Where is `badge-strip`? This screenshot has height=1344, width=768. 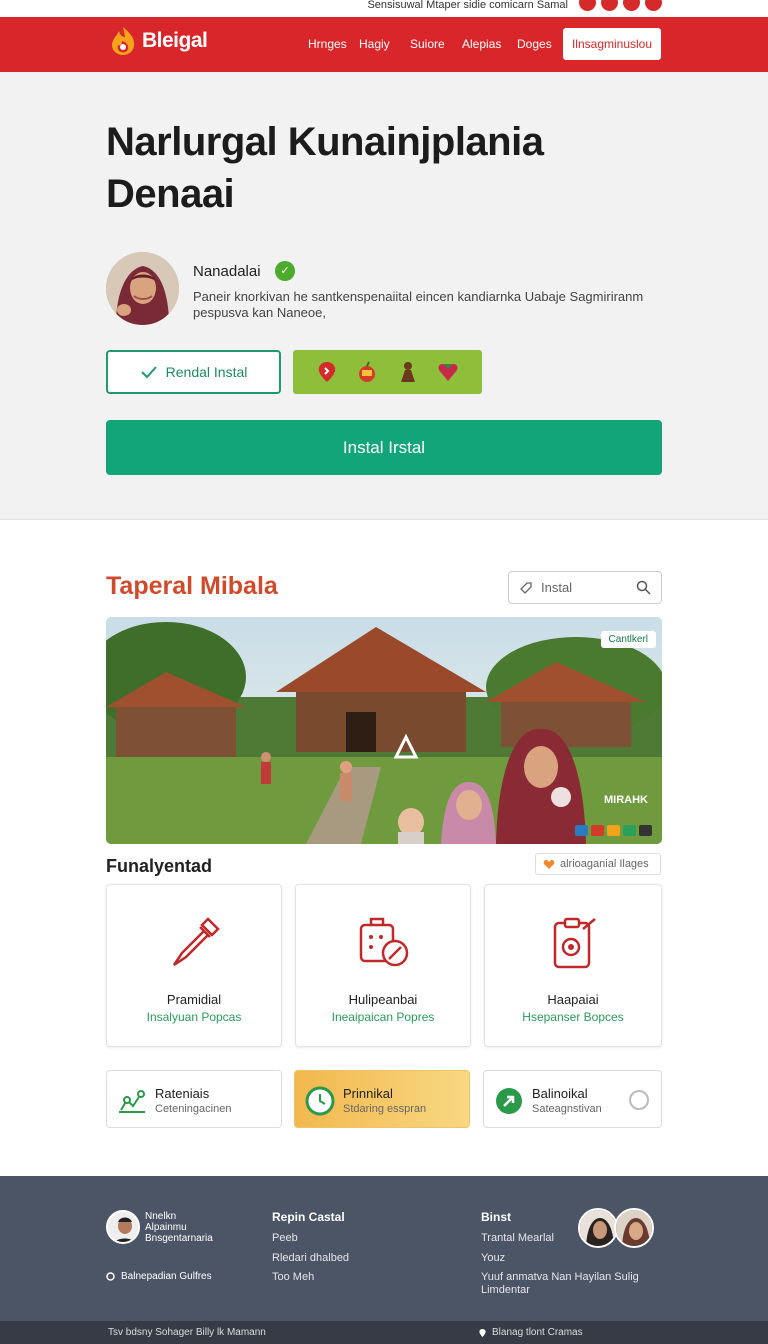 badge-strip is located at coordinates (387, 372).